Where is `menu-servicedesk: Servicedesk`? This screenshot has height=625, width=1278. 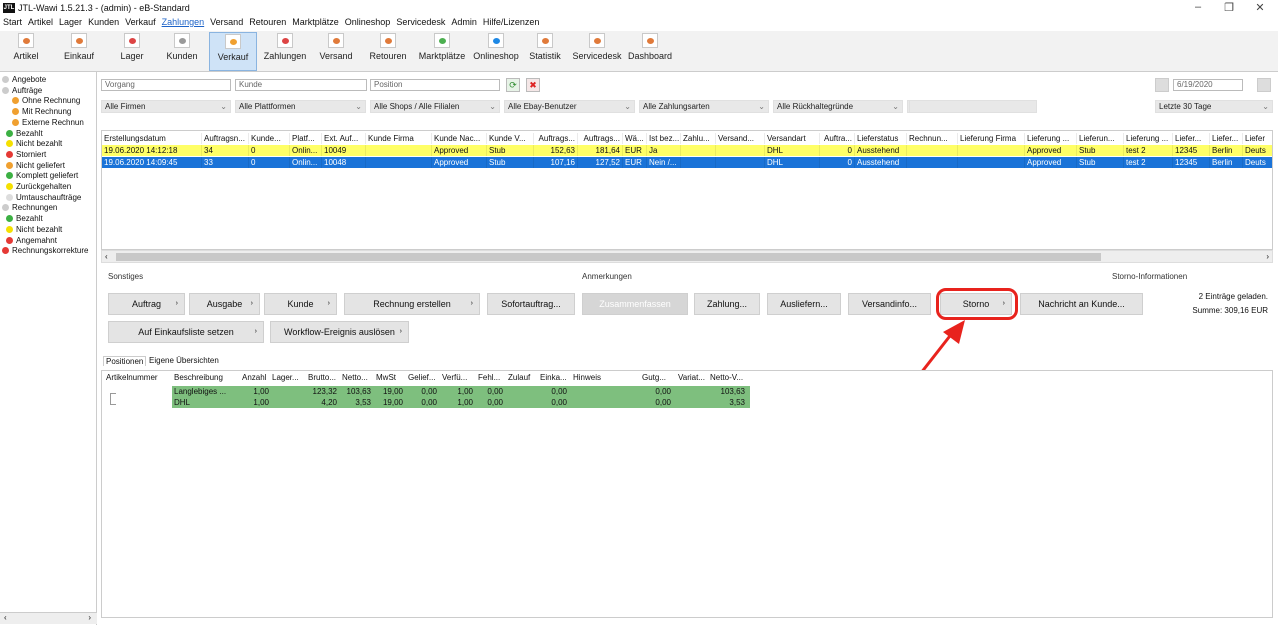
menu-servicedesk: Servicedesk is located at coordinates (420, 24).